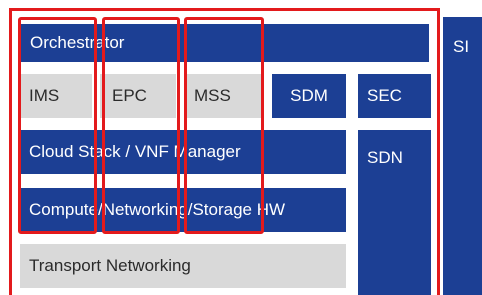  Describe the element at coordinates (129, 95) in the screenshot. I see `epc-label: EPC` at that location.